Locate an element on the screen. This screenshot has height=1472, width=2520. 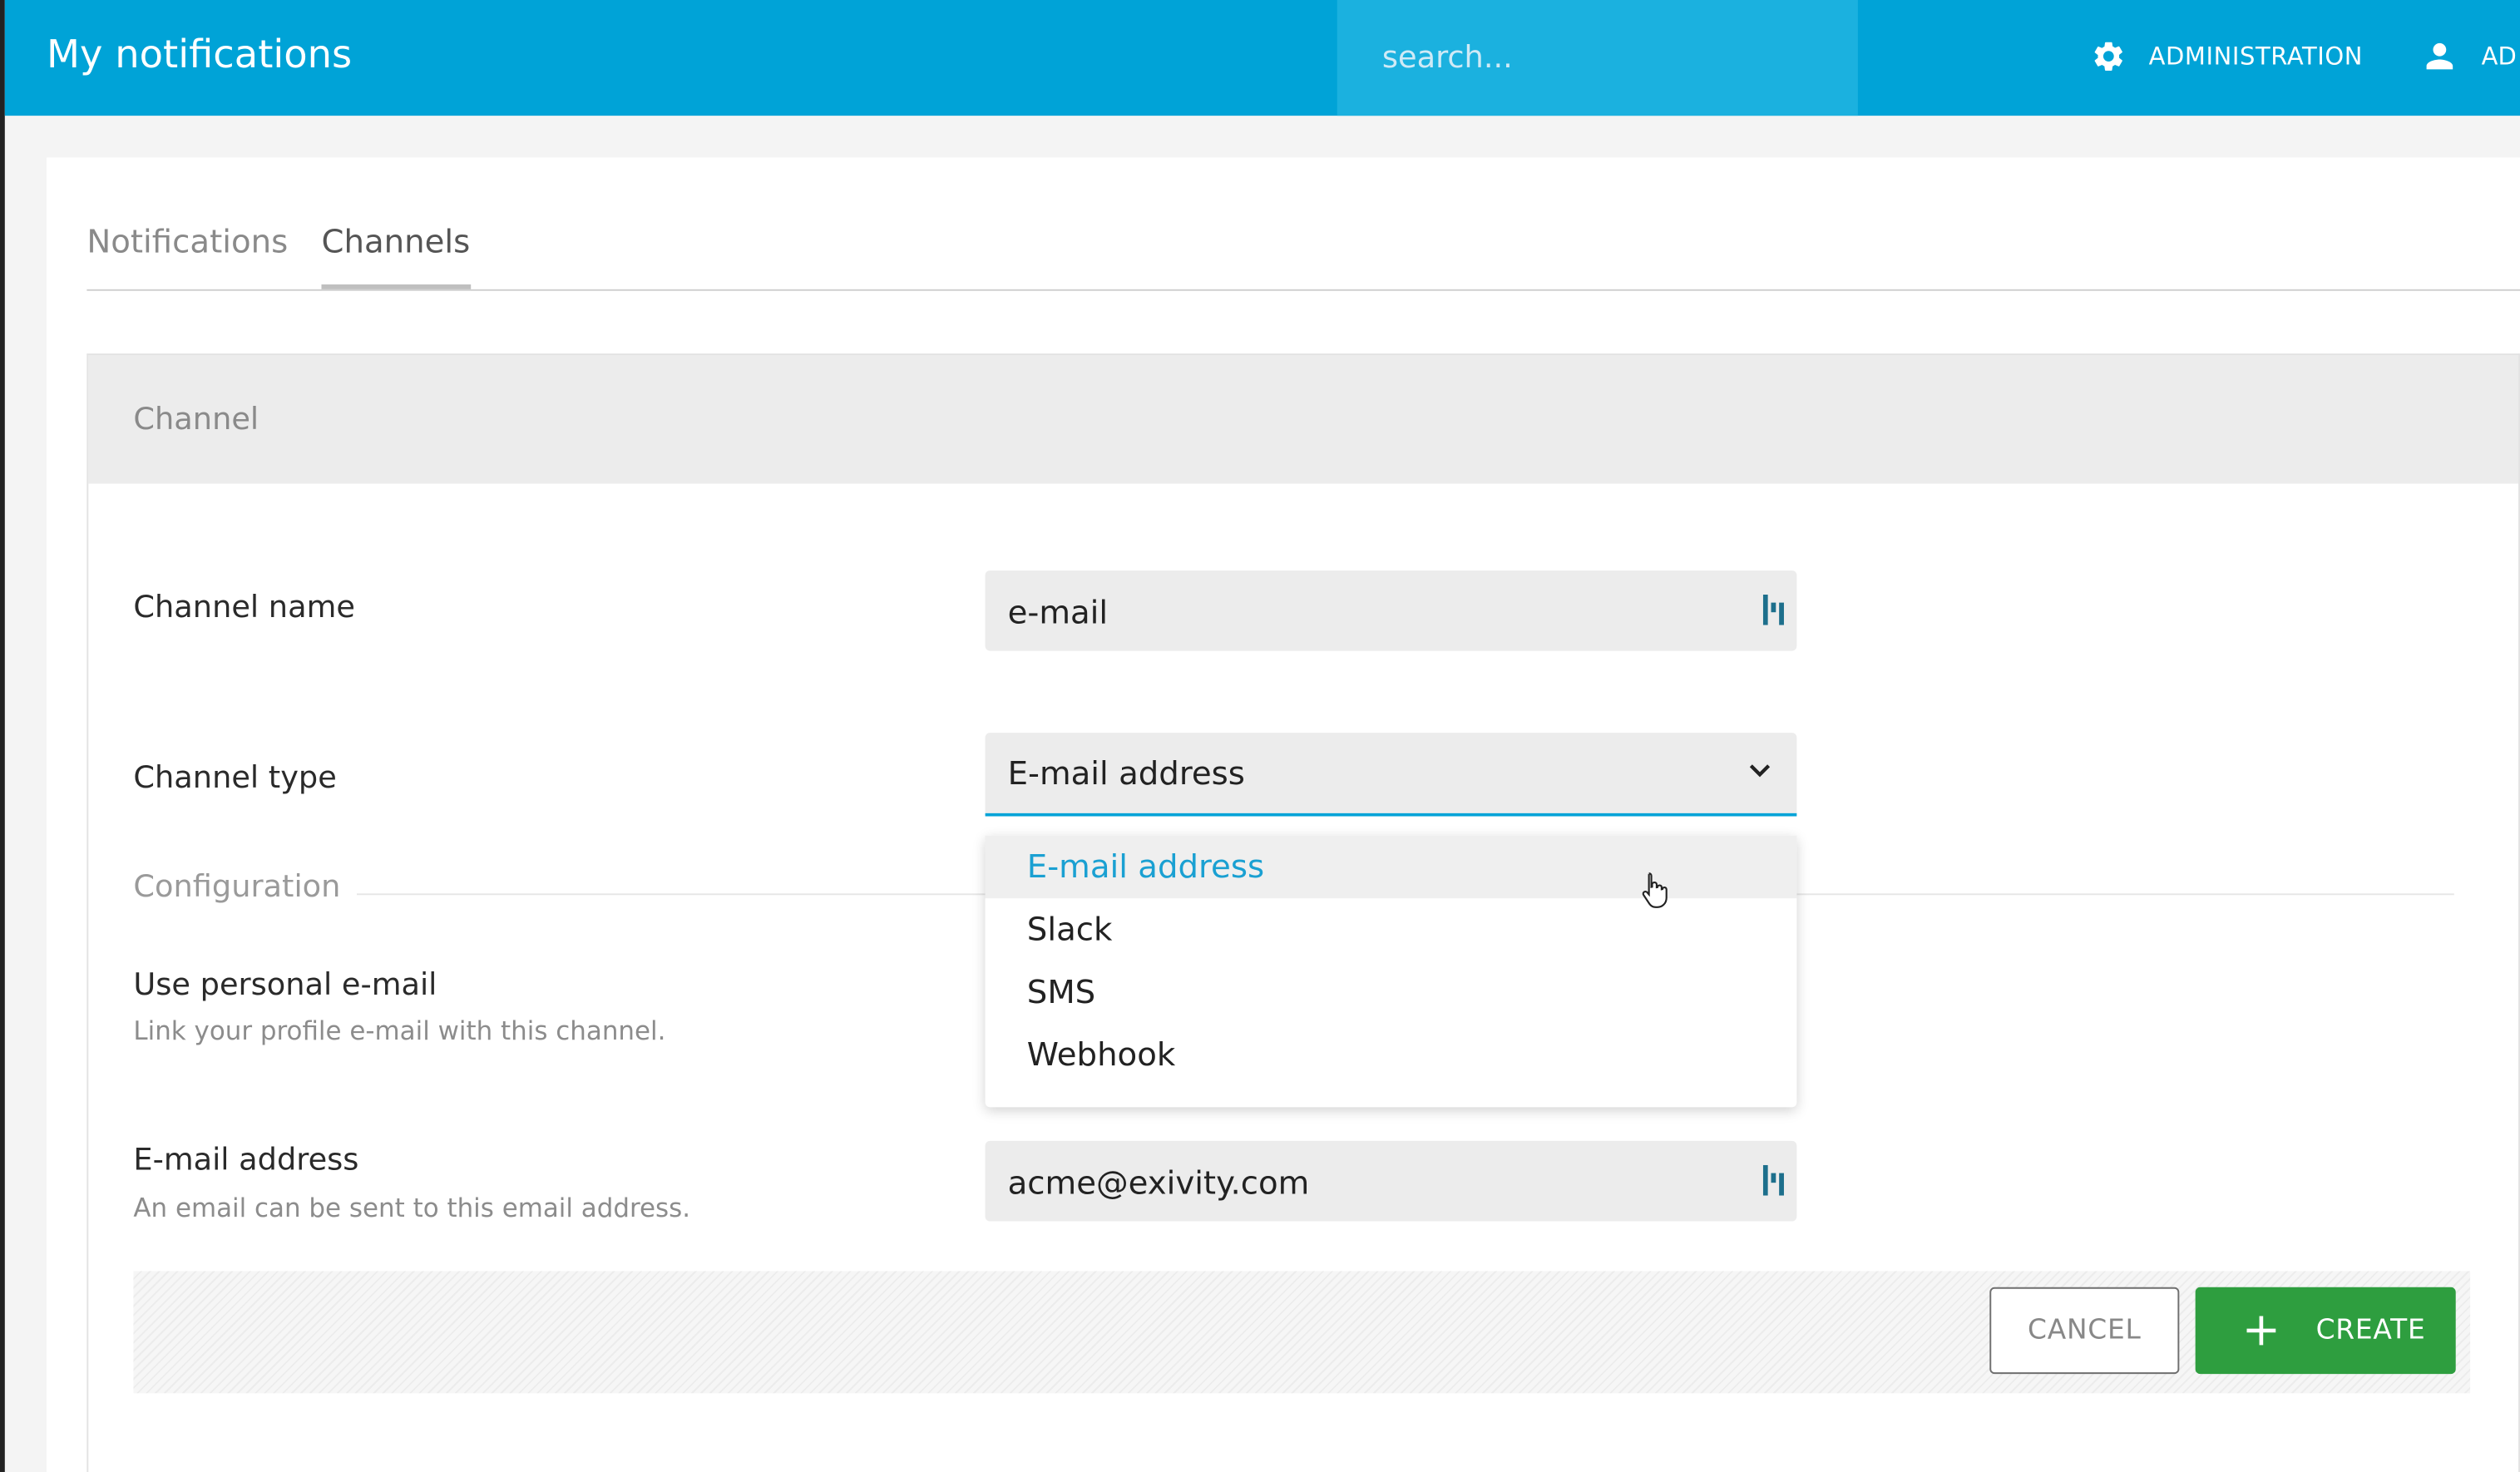
gear-icon is located at coordinates (2108, 56).